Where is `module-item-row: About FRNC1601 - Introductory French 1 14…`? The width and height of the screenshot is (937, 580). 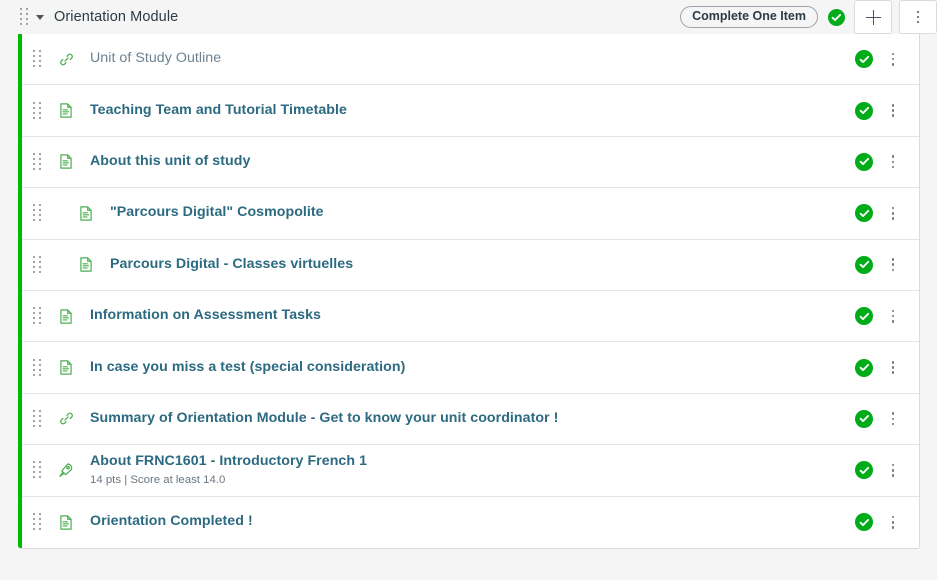
module-item-row: About FRNC1601 - Introductory French 1 14… is located at coordinates (468, 471).